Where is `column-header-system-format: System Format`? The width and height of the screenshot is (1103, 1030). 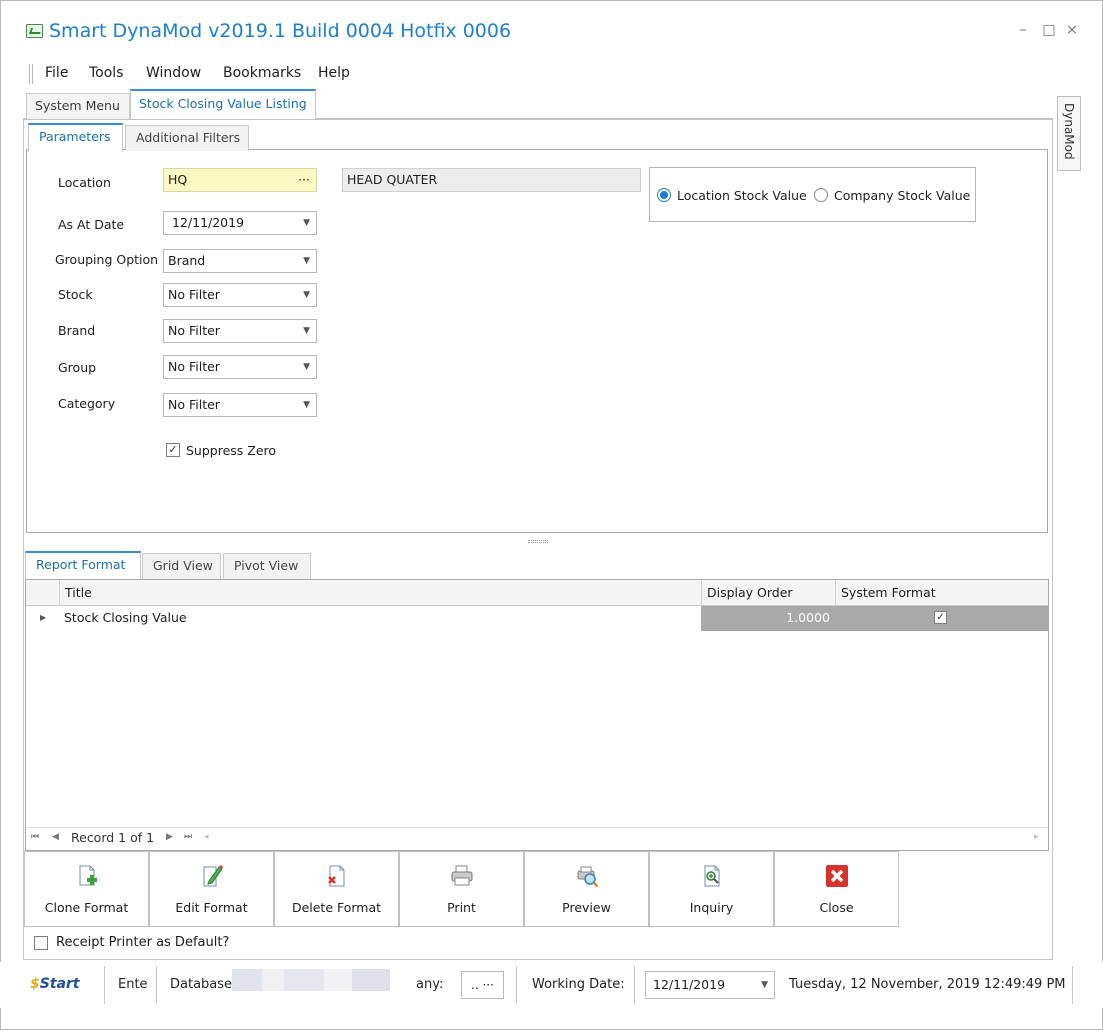 column-header-system-format: System Format is located at coordinates (941, 593).